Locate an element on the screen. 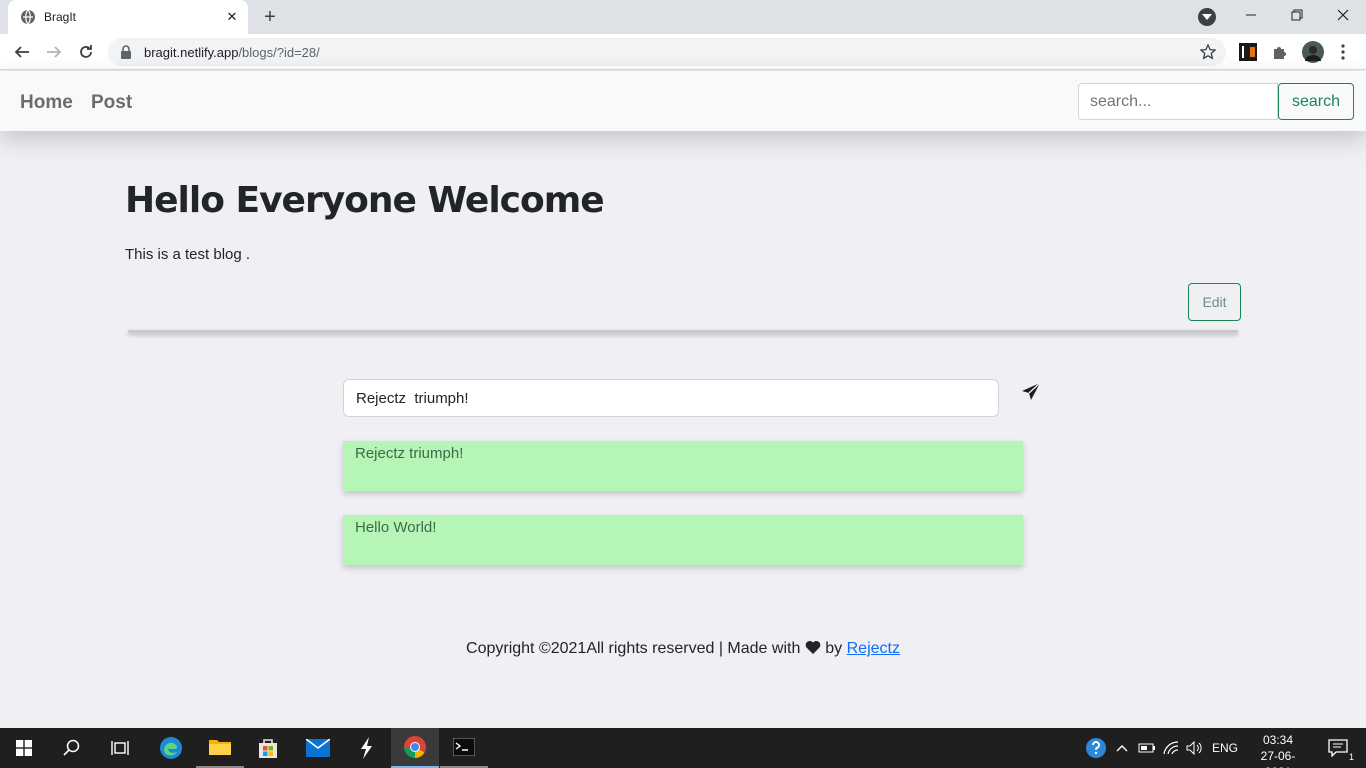  comment-item: Rejectz triumph! is located at coordinates (683, 466).